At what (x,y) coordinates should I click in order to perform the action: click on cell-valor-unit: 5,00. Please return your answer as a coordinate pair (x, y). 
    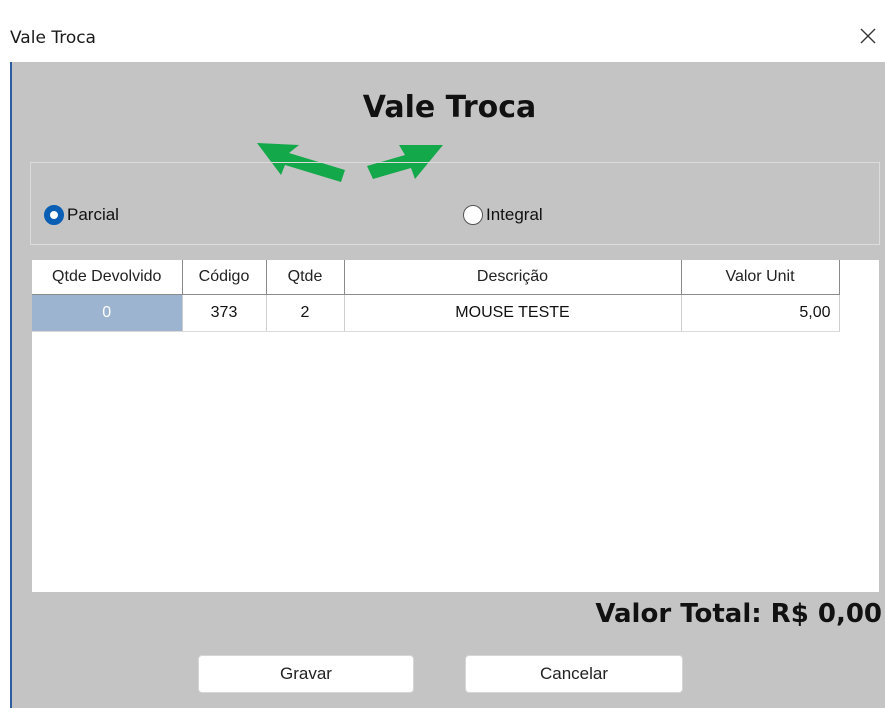
    Looking at the image, I should click on (760, 313).